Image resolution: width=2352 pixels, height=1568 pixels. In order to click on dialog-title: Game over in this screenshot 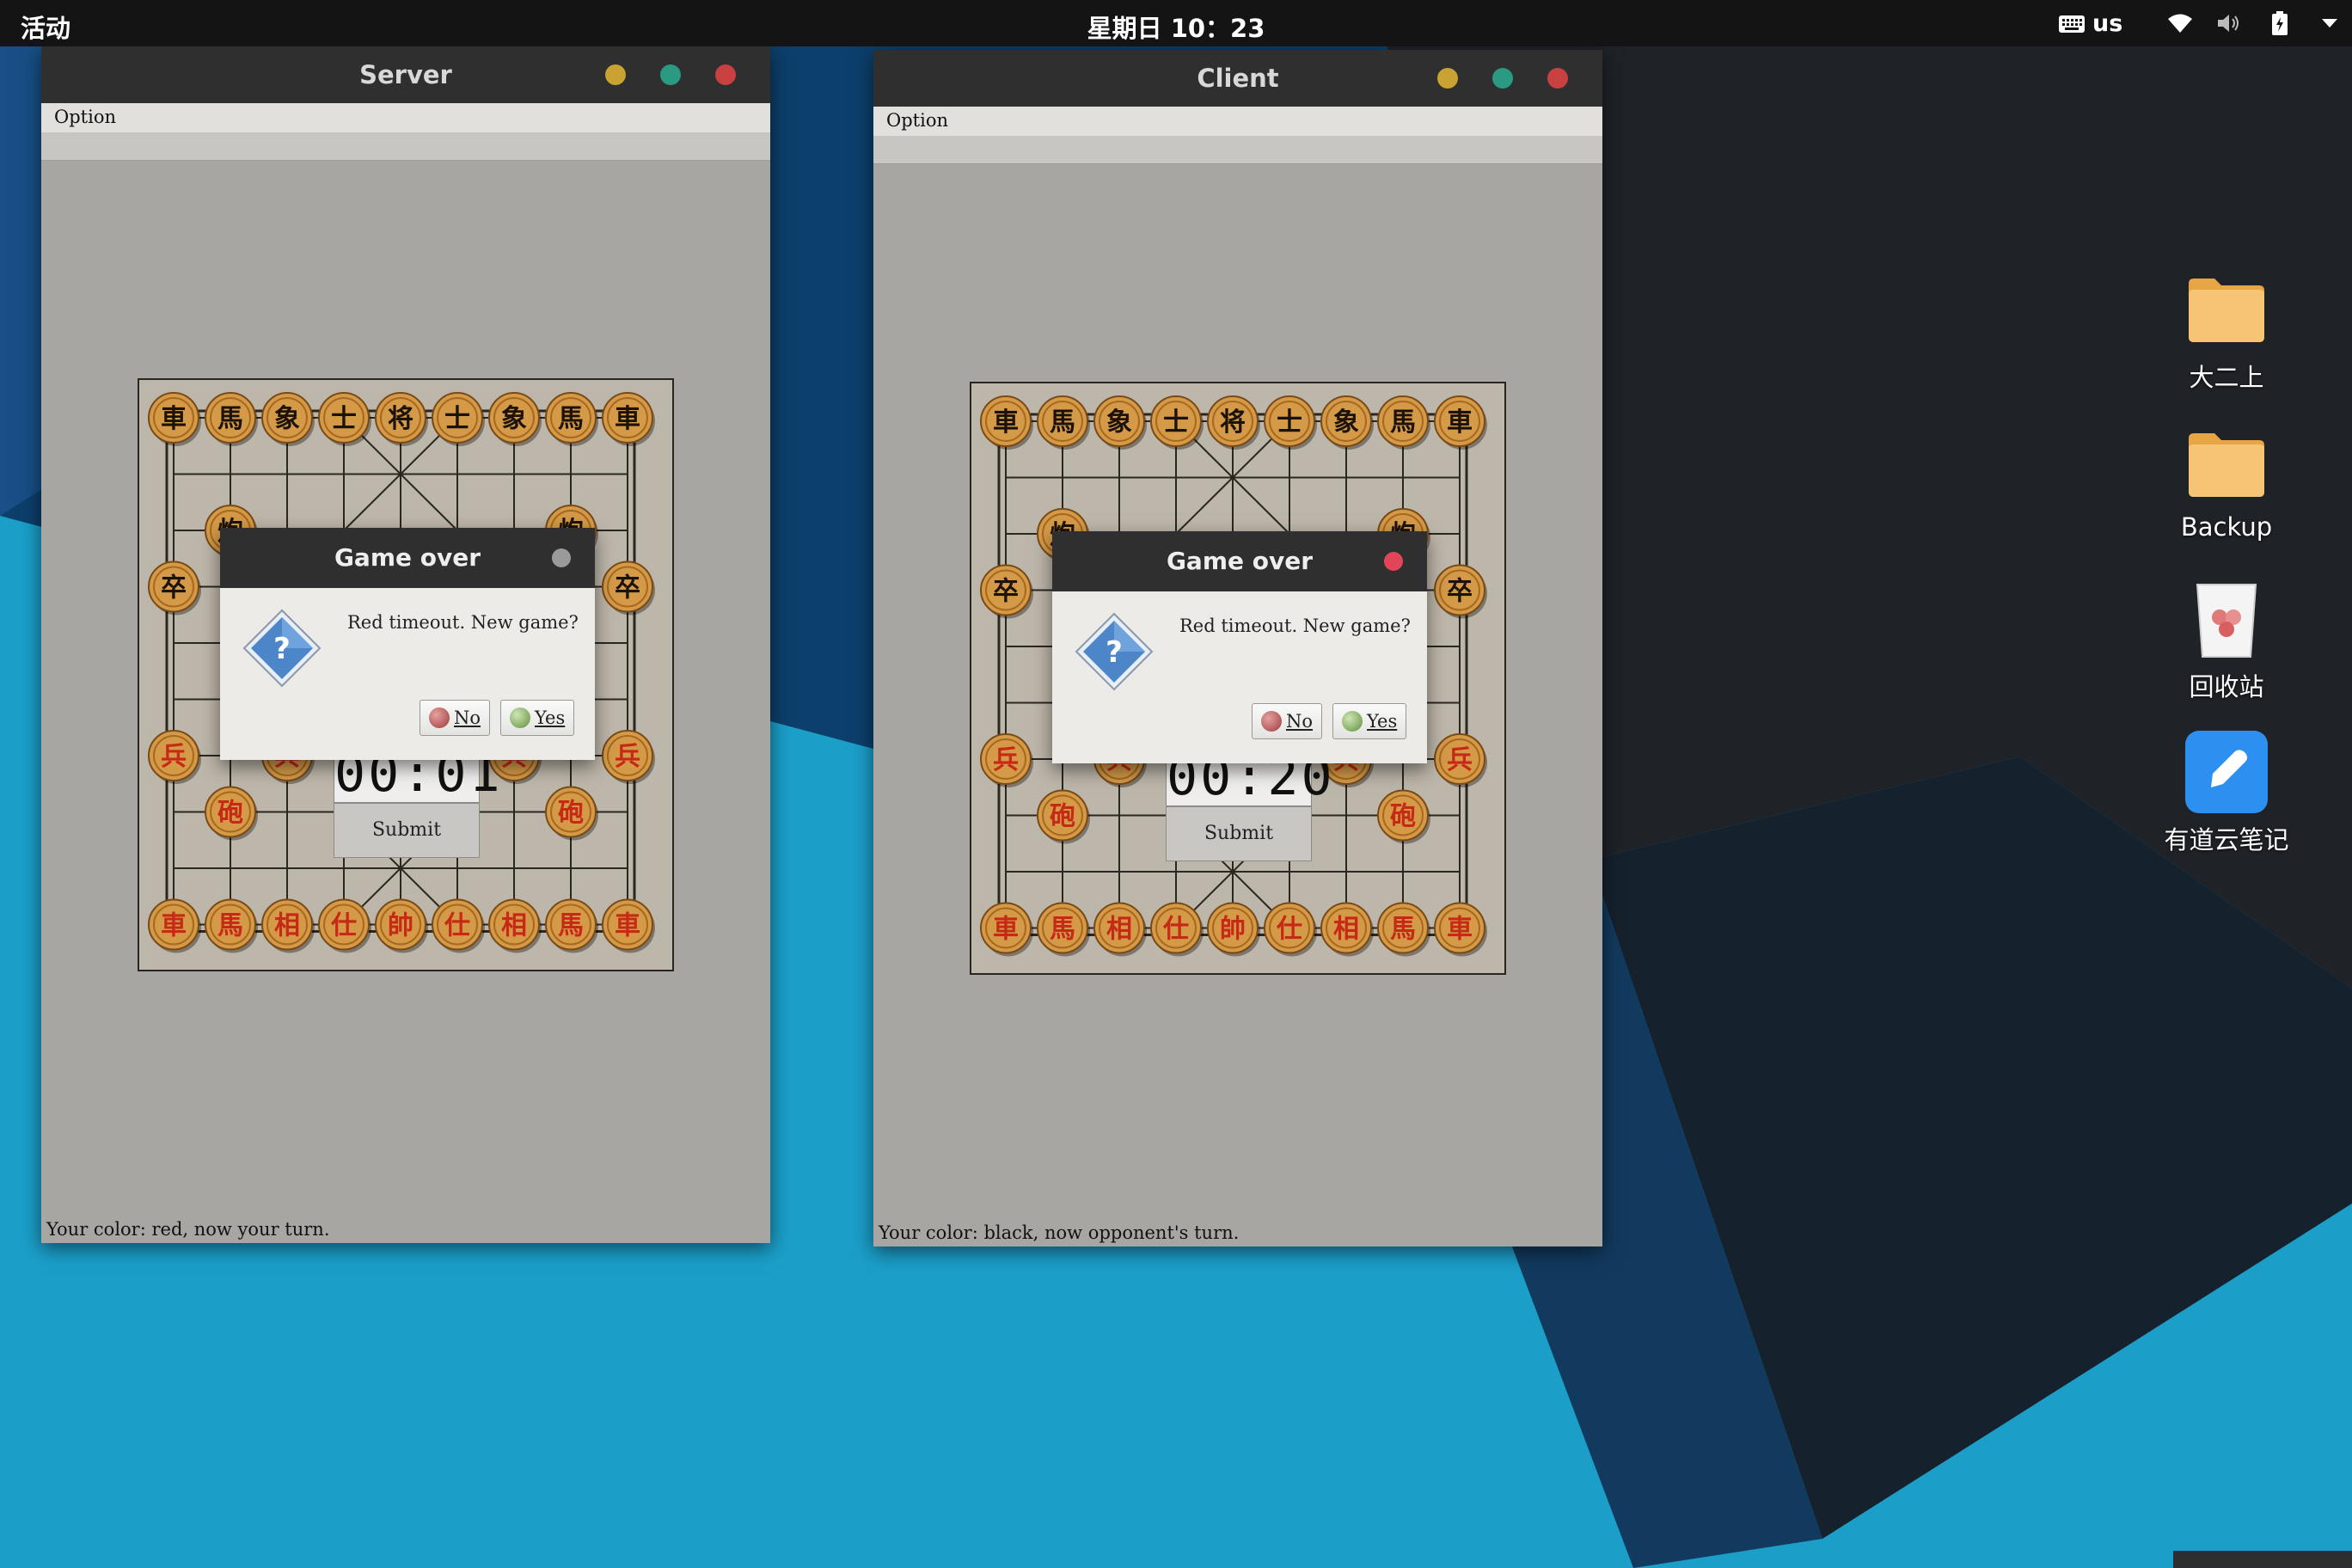, I will do `click(407, 557)`.